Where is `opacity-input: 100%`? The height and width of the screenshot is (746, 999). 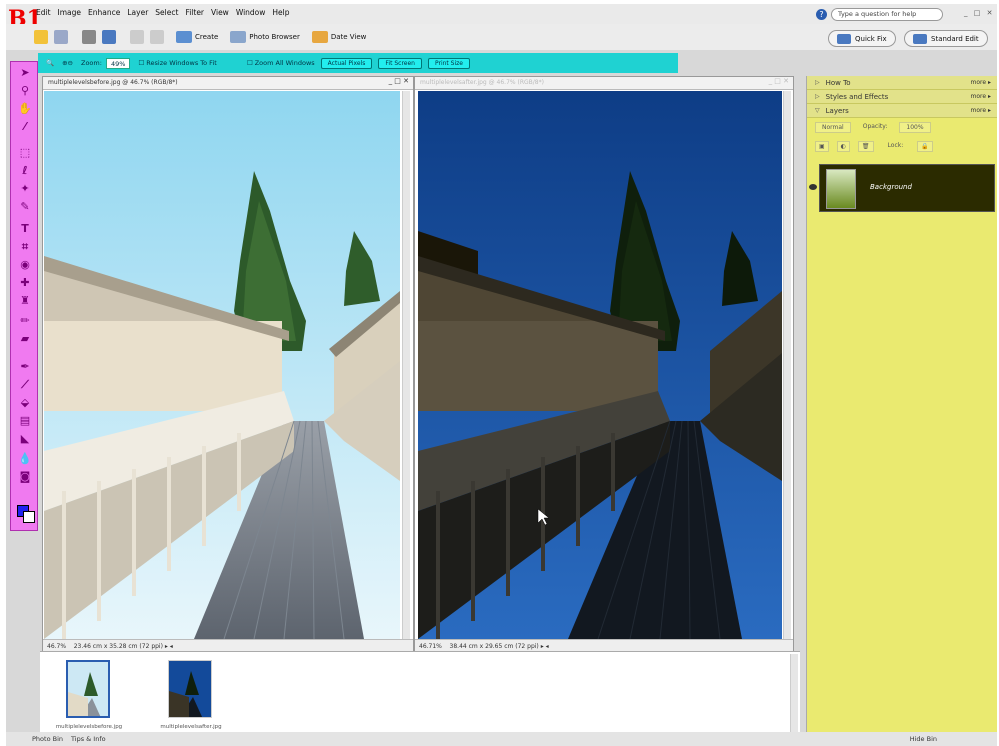
opacity-input: 100% is located at coordinates (915, 127).